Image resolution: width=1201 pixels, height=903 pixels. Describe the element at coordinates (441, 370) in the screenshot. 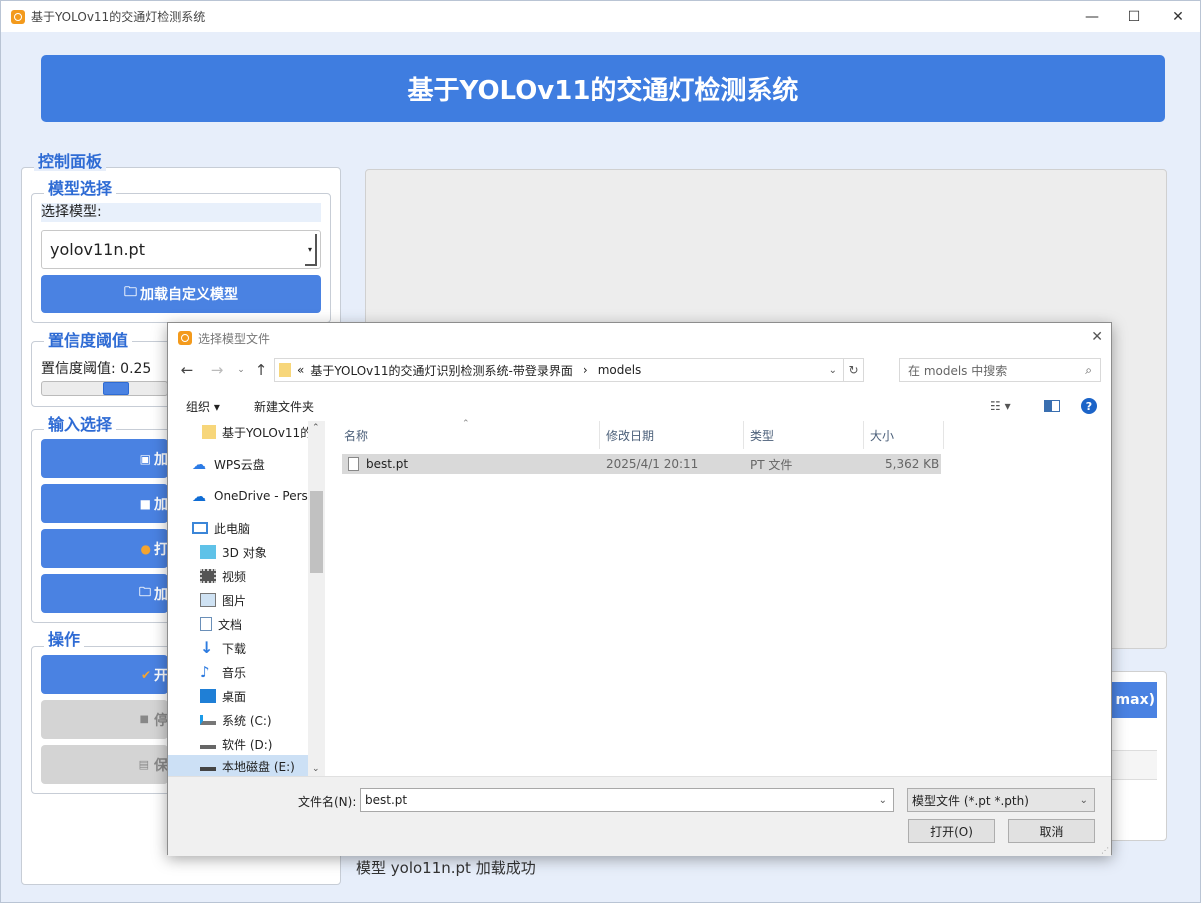

I see `address-crumb: 基于YOLOv11的交通灯识别检测系统-带登录界面` at that location.